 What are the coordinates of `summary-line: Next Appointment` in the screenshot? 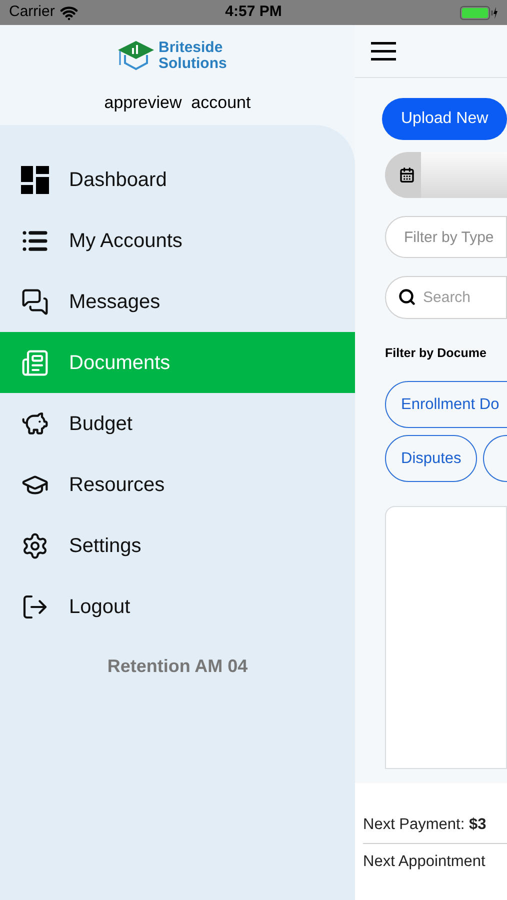 It's located at (424, 861).